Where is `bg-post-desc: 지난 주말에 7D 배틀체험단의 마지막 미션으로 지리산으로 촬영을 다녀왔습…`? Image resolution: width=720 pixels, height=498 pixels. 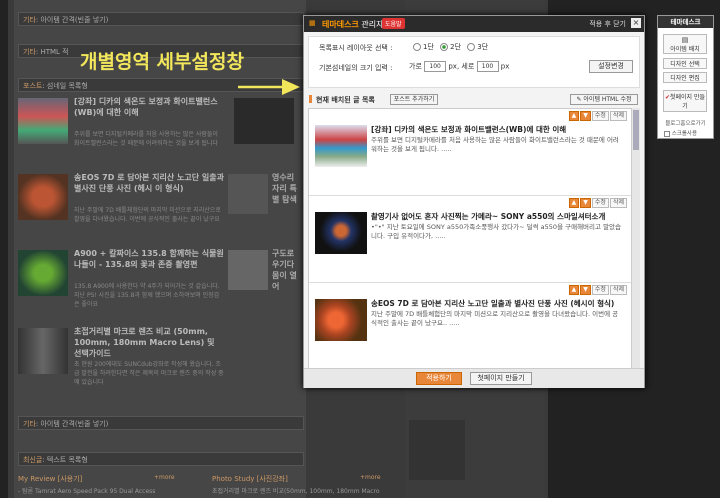 bg-post-desc: 지난 주말에 7D 배틀체험단의 마지막 미션으로 지리산으로 촬영을 다녀왔습… is located at coordinates (147, 215).